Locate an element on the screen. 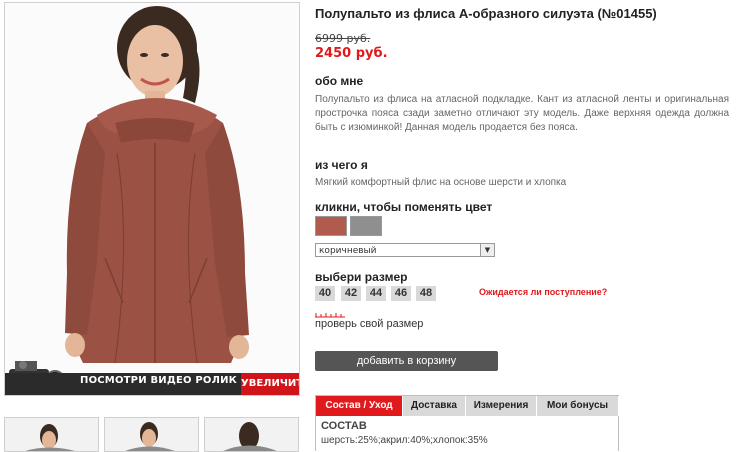 This screenshot has width=748, height=452. composition-text: шерсть:25%;акрил:40%;хлопок:35% is located at coordinates (404, 440).